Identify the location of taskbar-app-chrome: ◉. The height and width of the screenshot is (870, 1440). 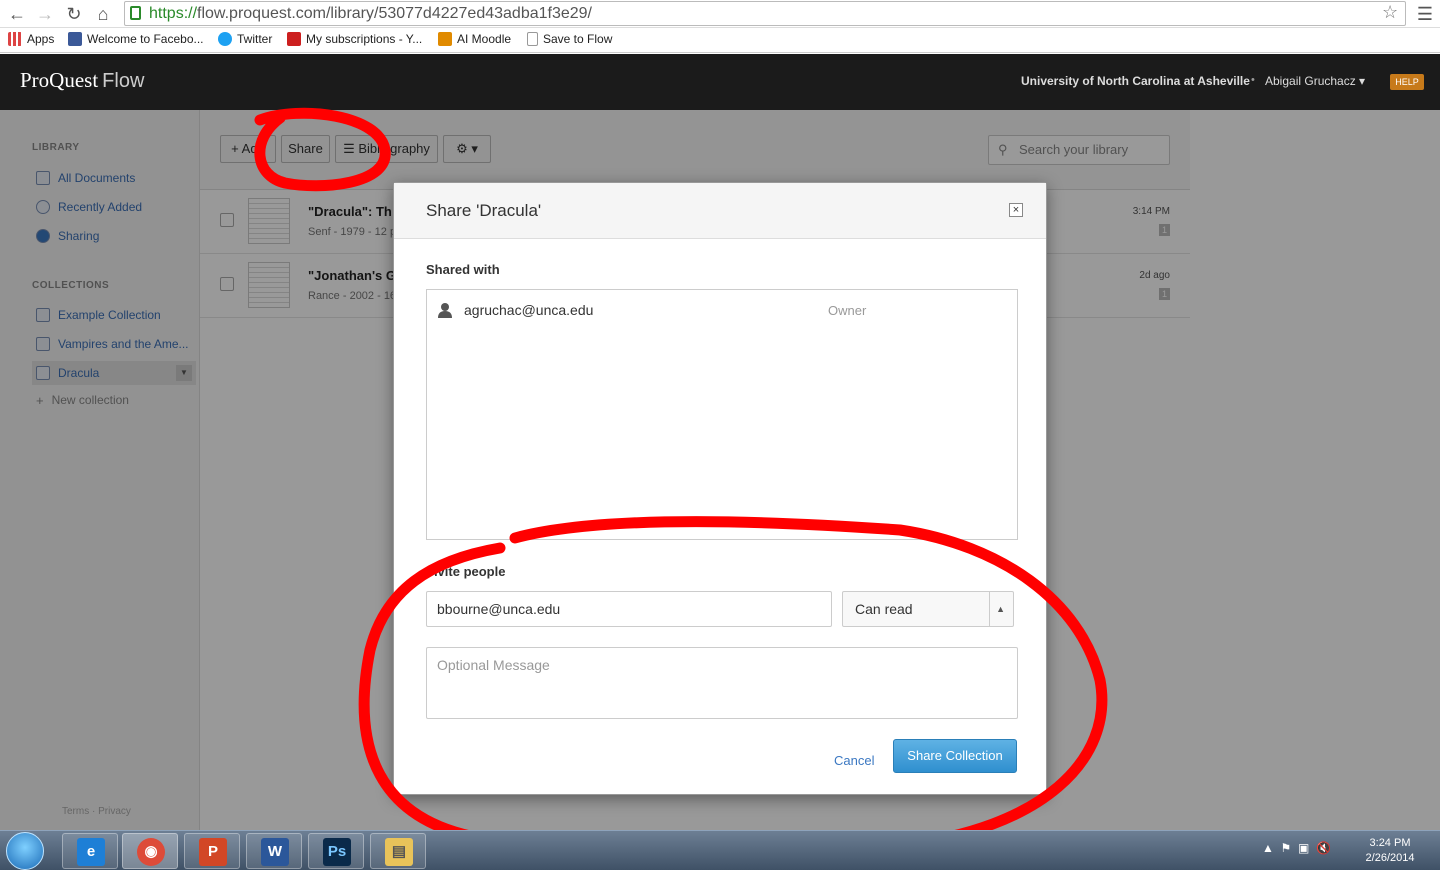
(150, 851).